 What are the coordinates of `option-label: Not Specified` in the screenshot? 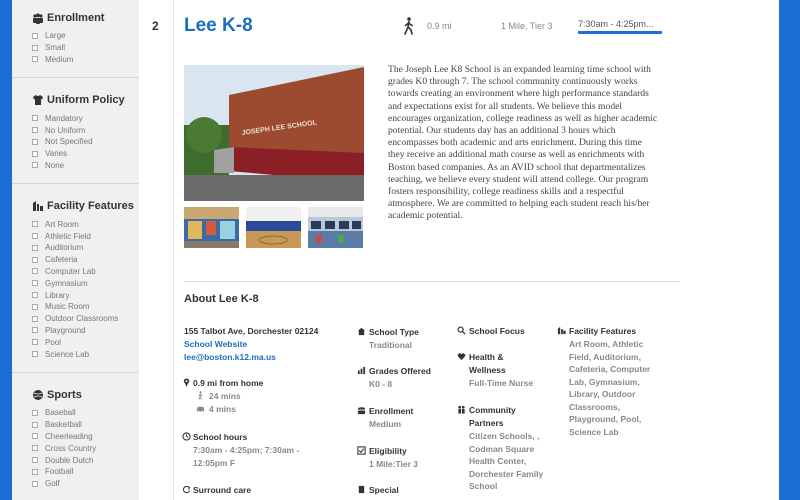 It's located at (69, 142).